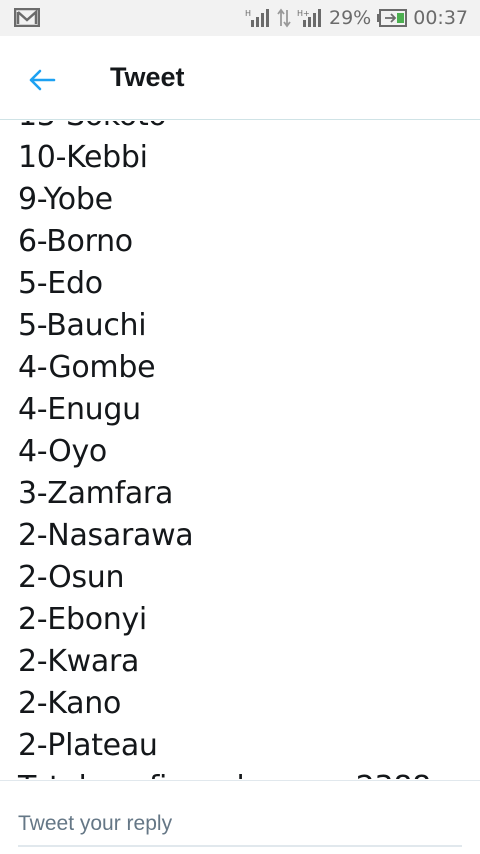  Describe the element at coordinates (248, 13) in the screenshot. I see `svg-text: H` at that location.